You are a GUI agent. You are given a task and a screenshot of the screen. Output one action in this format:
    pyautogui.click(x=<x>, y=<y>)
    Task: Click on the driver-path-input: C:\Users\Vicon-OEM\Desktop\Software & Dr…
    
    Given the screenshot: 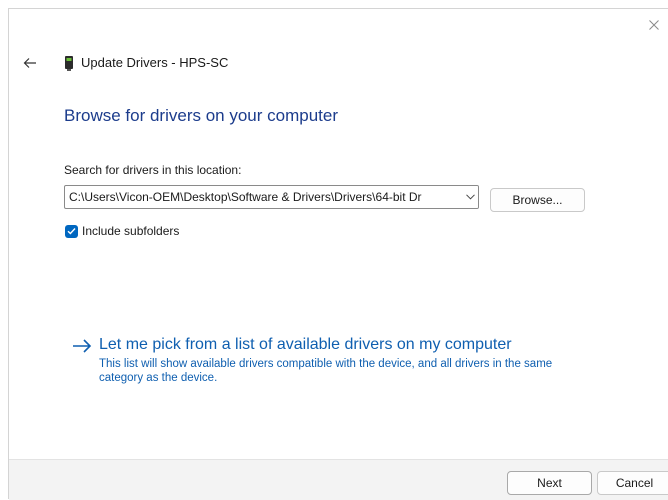 What is the action you would take?
    pyautogui.click(x=263, y=197)
    